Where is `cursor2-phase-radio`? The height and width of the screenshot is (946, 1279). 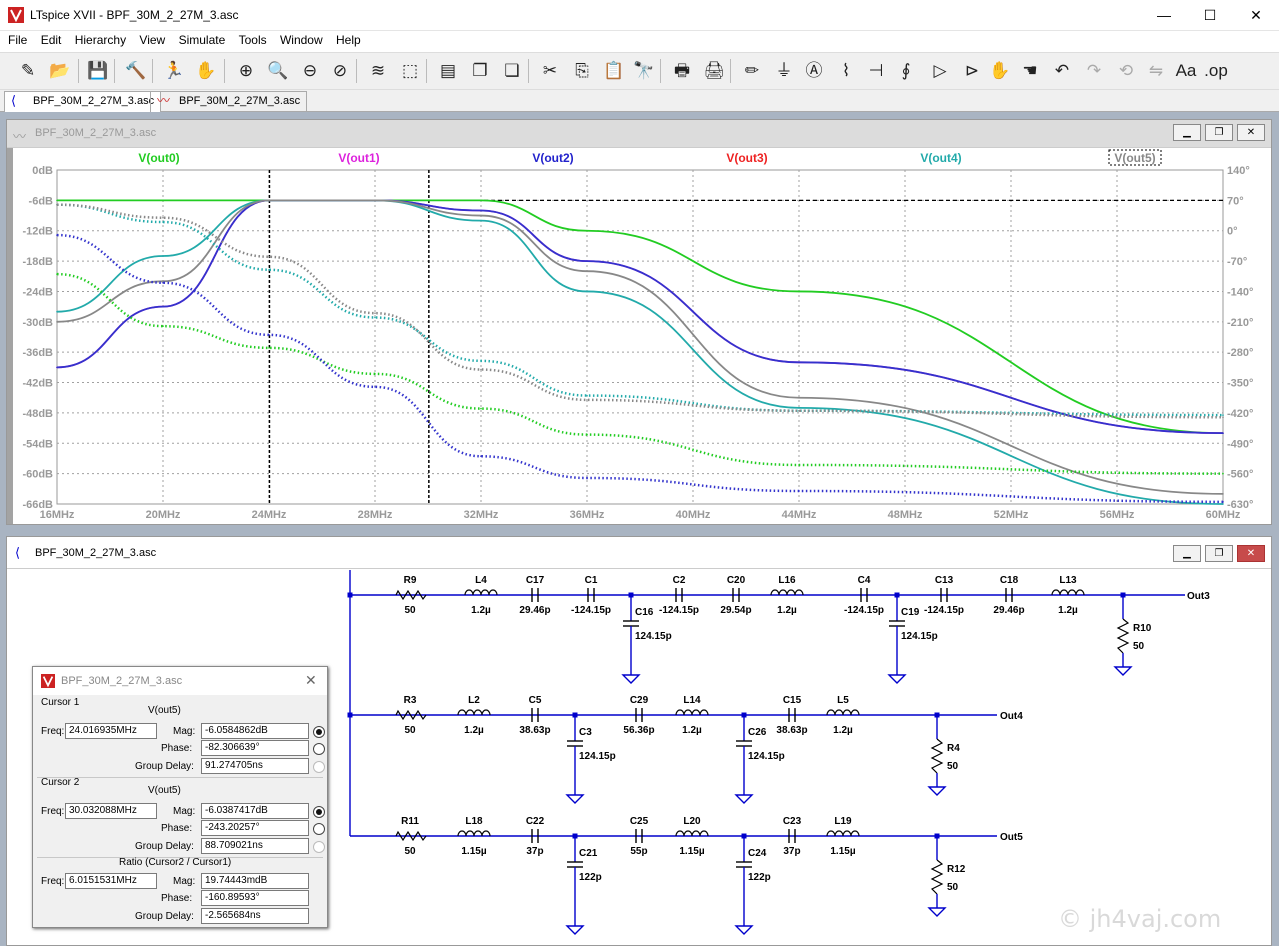
cursor2-phase-radio is located at coordinates (319, 829).